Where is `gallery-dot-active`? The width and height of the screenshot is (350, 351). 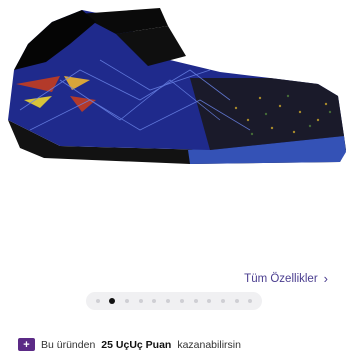 gallery-dot-active is located at coordinates (112, 301).